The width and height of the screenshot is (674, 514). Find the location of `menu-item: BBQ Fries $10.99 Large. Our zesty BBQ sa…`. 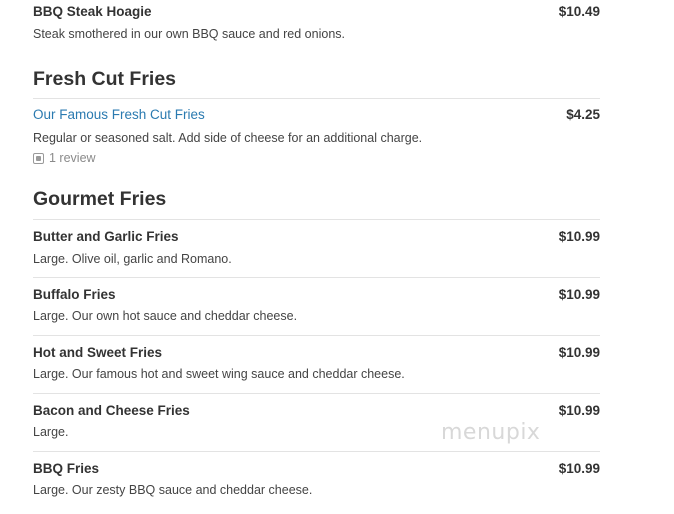

menu-item: BBQ Fries $10.99 Large. Our zesty BBQ sa… is located at coordinates (316, 480).